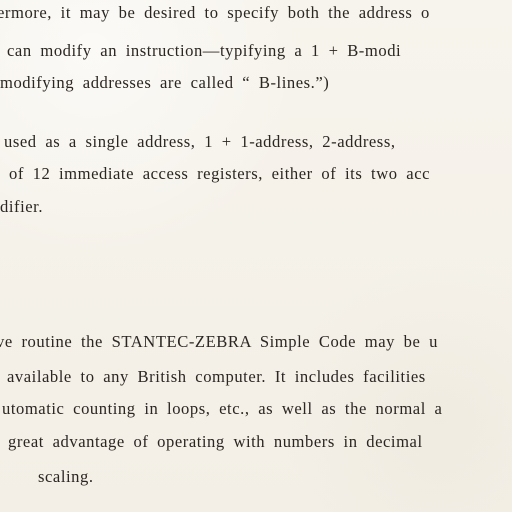  What do you see at coordinates (66, 476) in the screenshot?
I see `text-line-11: scaling.` at bounding box center [66, 476].